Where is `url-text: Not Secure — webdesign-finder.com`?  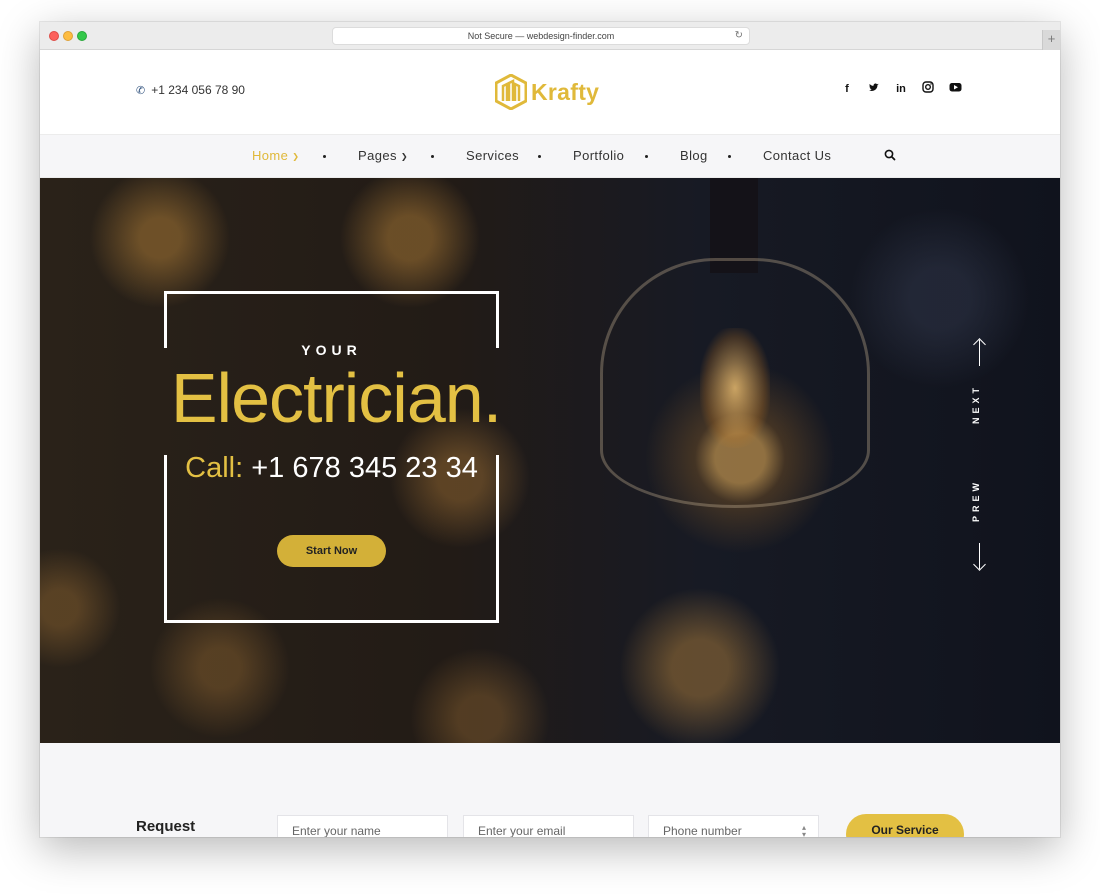 url-text: Not Secure — webdesign-finder.com is located at coordinates (541, 36).